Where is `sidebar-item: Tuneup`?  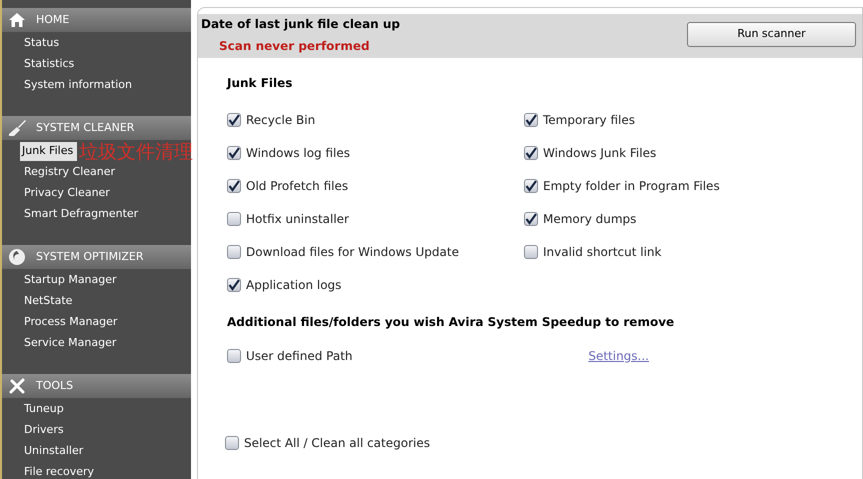 sidebar-item: Tuneup is located at coordinates (42, 409).